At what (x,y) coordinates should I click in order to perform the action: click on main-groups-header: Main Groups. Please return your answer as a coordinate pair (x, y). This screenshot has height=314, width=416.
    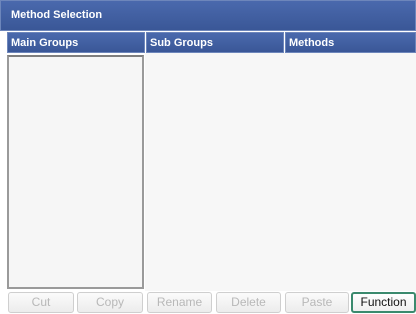
    Looking at the image, I should click on (76, 42).